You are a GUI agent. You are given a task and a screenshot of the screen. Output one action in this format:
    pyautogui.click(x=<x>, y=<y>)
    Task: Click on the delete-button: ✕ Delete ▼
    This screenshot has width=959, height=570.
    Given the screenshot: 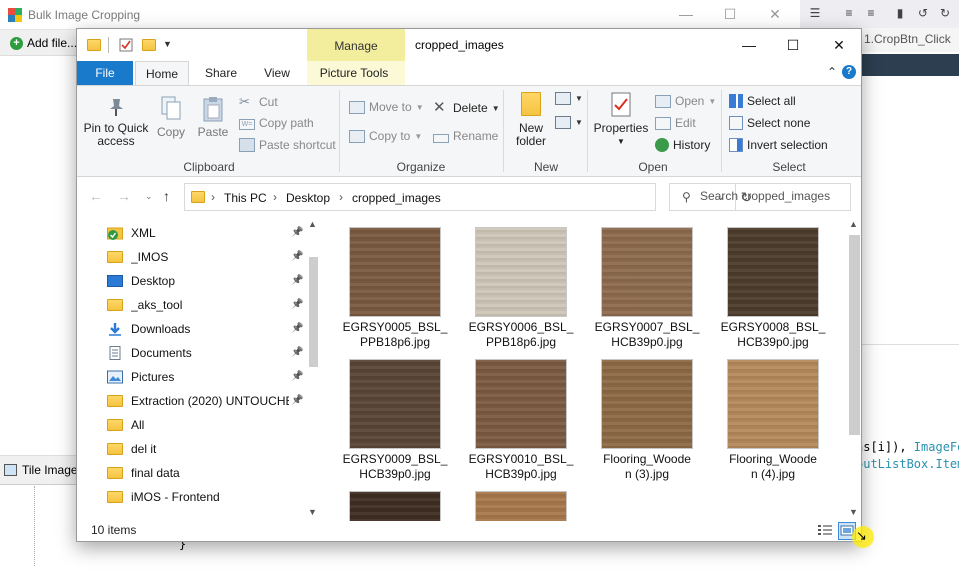 What is the action you would take?
    pyautogui.click(x=466, y=108)
    